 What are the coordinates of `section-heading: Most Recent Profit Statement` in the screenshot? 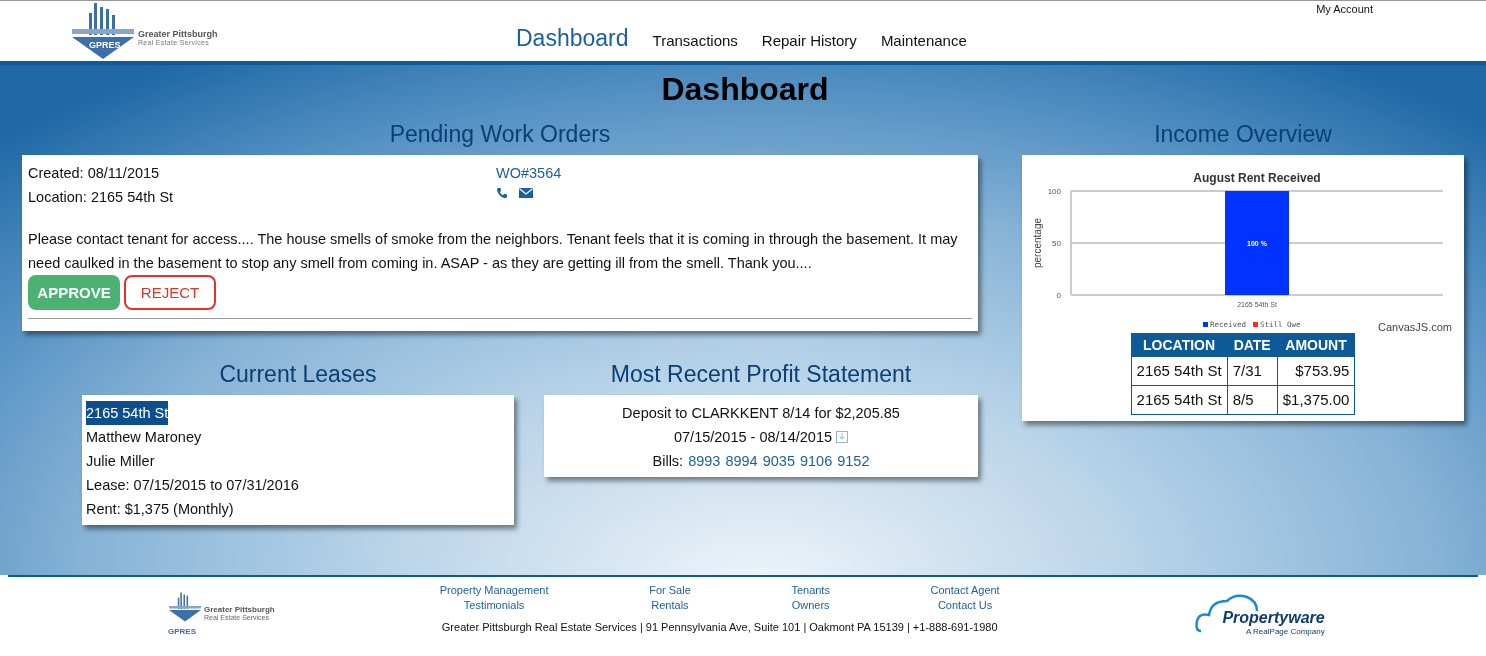 It's located at (761, 374).